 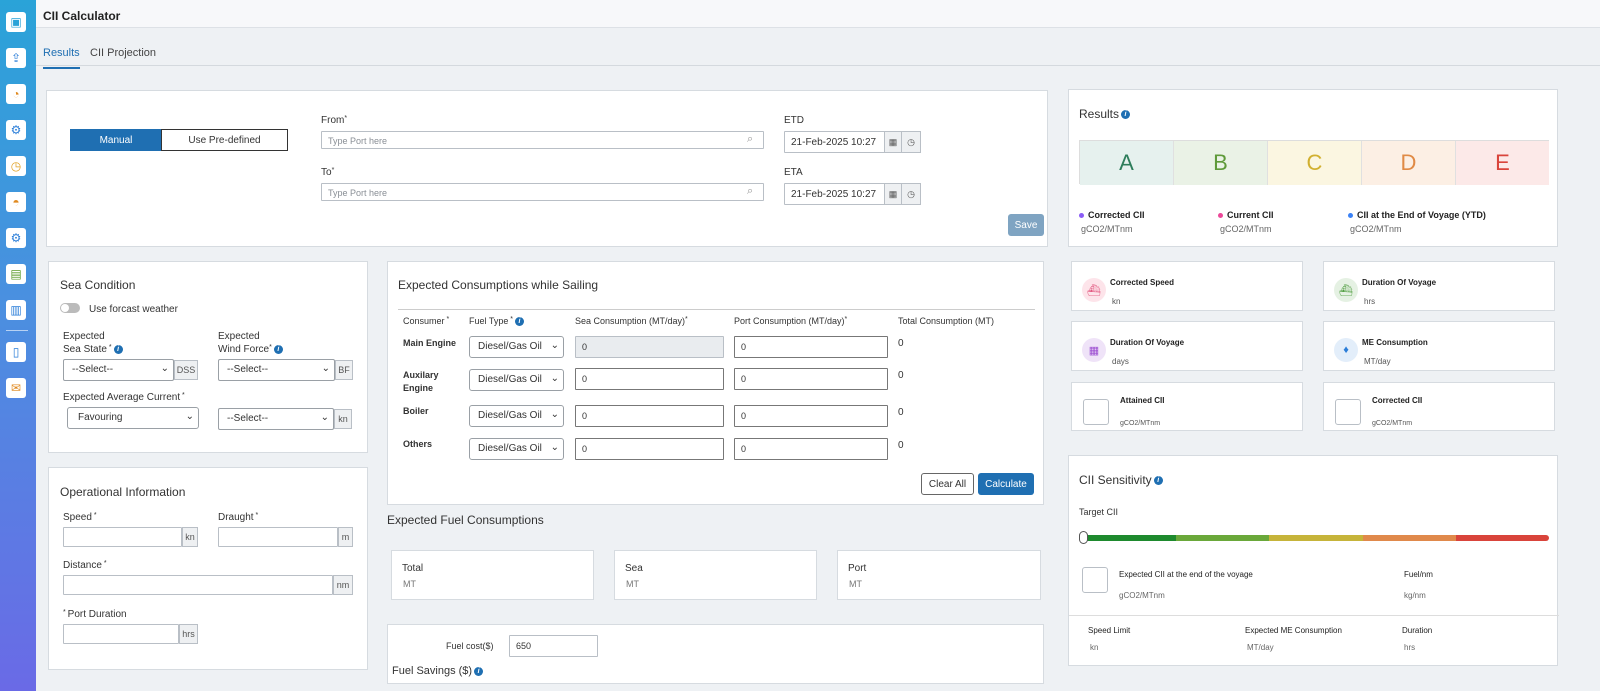 I want to click on col-total-consumption: Total Consumption (MT), so click(x=946, y=321).